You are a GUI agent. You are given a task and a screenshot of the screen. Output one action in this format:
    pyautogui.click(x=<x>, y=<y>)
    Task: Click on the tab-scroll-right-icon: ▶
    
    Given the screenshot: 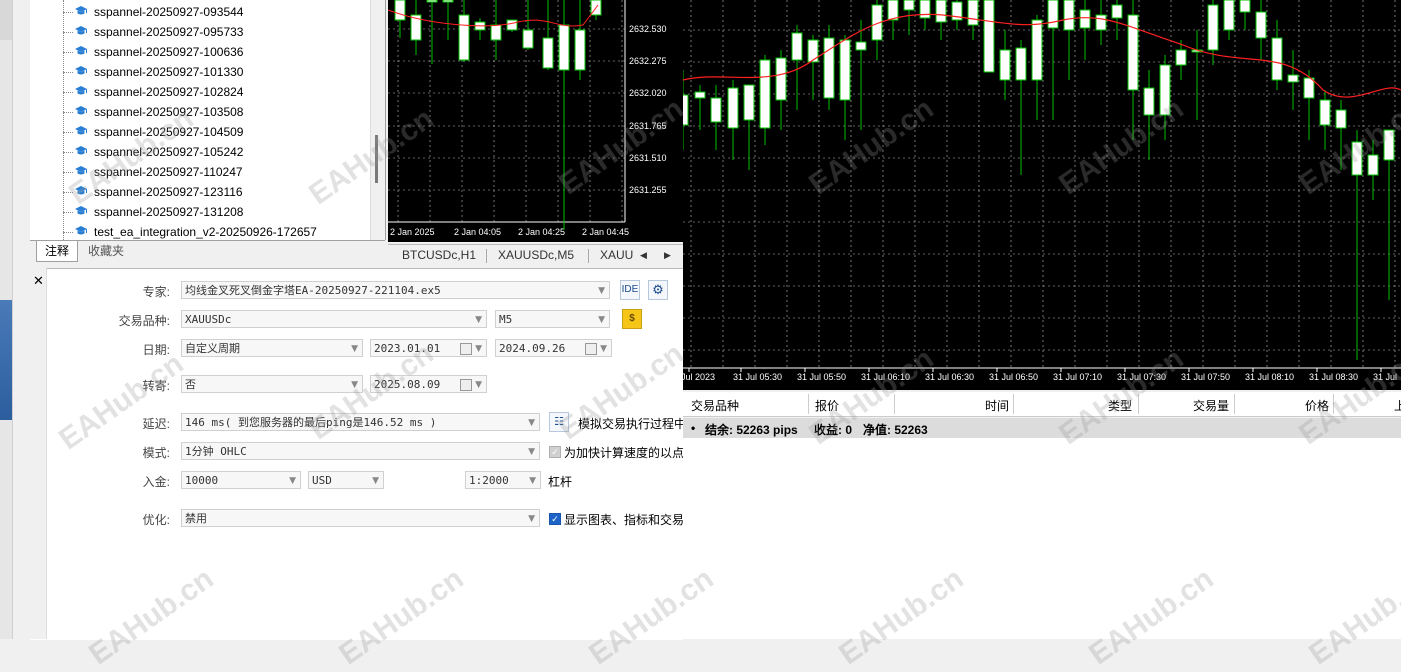 What is the action you would take?
    pyautogui.click(x=667, y=255)
    